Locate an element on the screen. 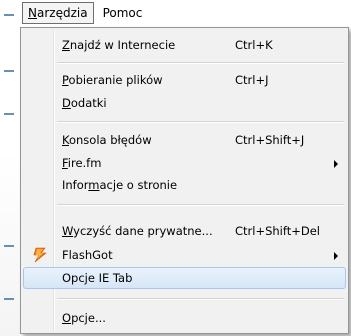  menu-item-shortcut: Ctrl+Shift+J is located at coordinates (270, 140).